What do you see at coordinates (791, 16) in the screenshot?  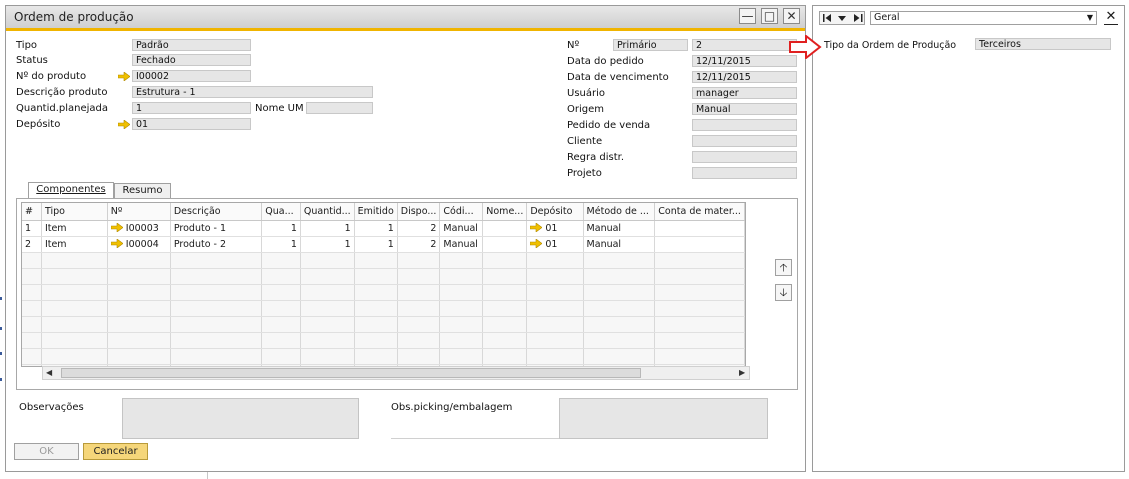 I see `close-button: ✕` at bounding box center [791, 16].